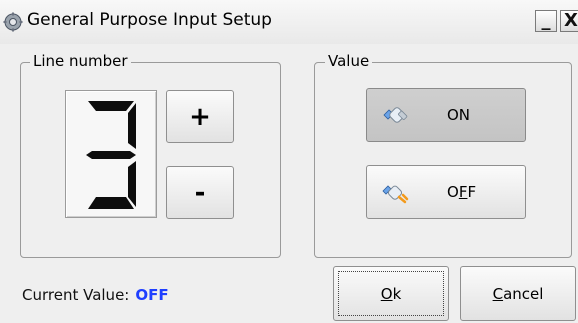 The width and height of the screenshot is (578, 323). I want to click on close-button: X, so click(569, 21).